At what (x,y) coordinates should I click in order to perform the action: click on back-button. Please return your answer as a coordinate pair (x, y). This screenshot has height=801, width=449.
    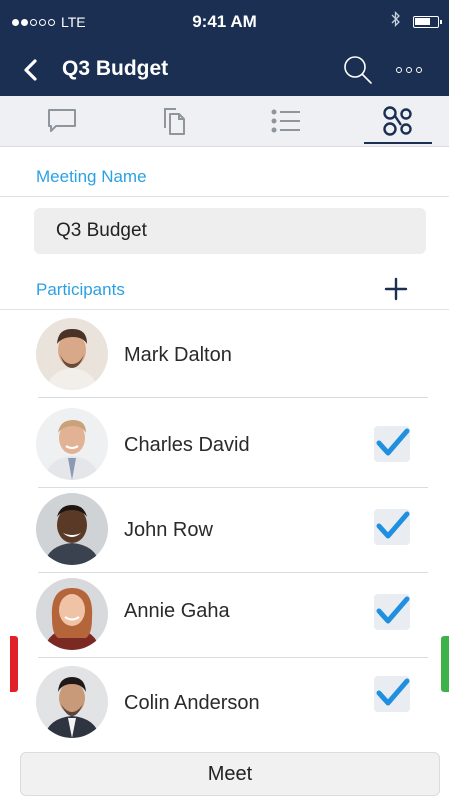
    Looking at the image, I should click on (33, 70).